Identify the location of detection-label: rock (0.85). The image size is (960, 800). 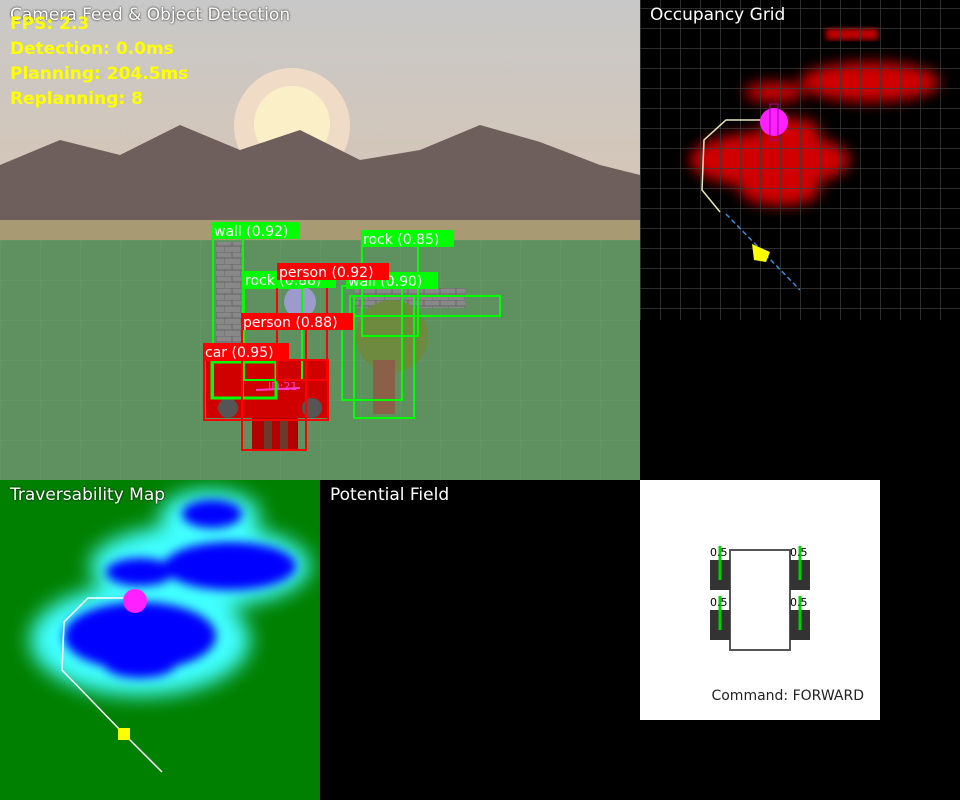
(407, 239).